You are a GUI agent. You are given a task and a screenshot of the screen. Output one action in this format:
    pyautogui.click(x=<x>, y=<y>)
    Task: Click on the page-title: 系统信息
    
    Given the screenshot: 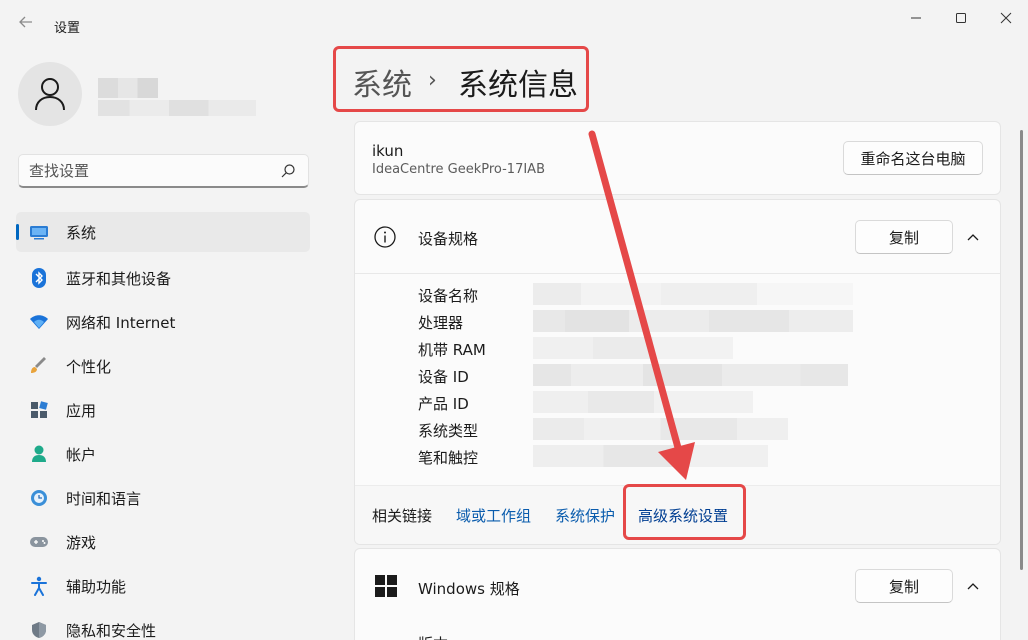 What is the action you would take?
    pyautogui.click(x=518, y=85)
    